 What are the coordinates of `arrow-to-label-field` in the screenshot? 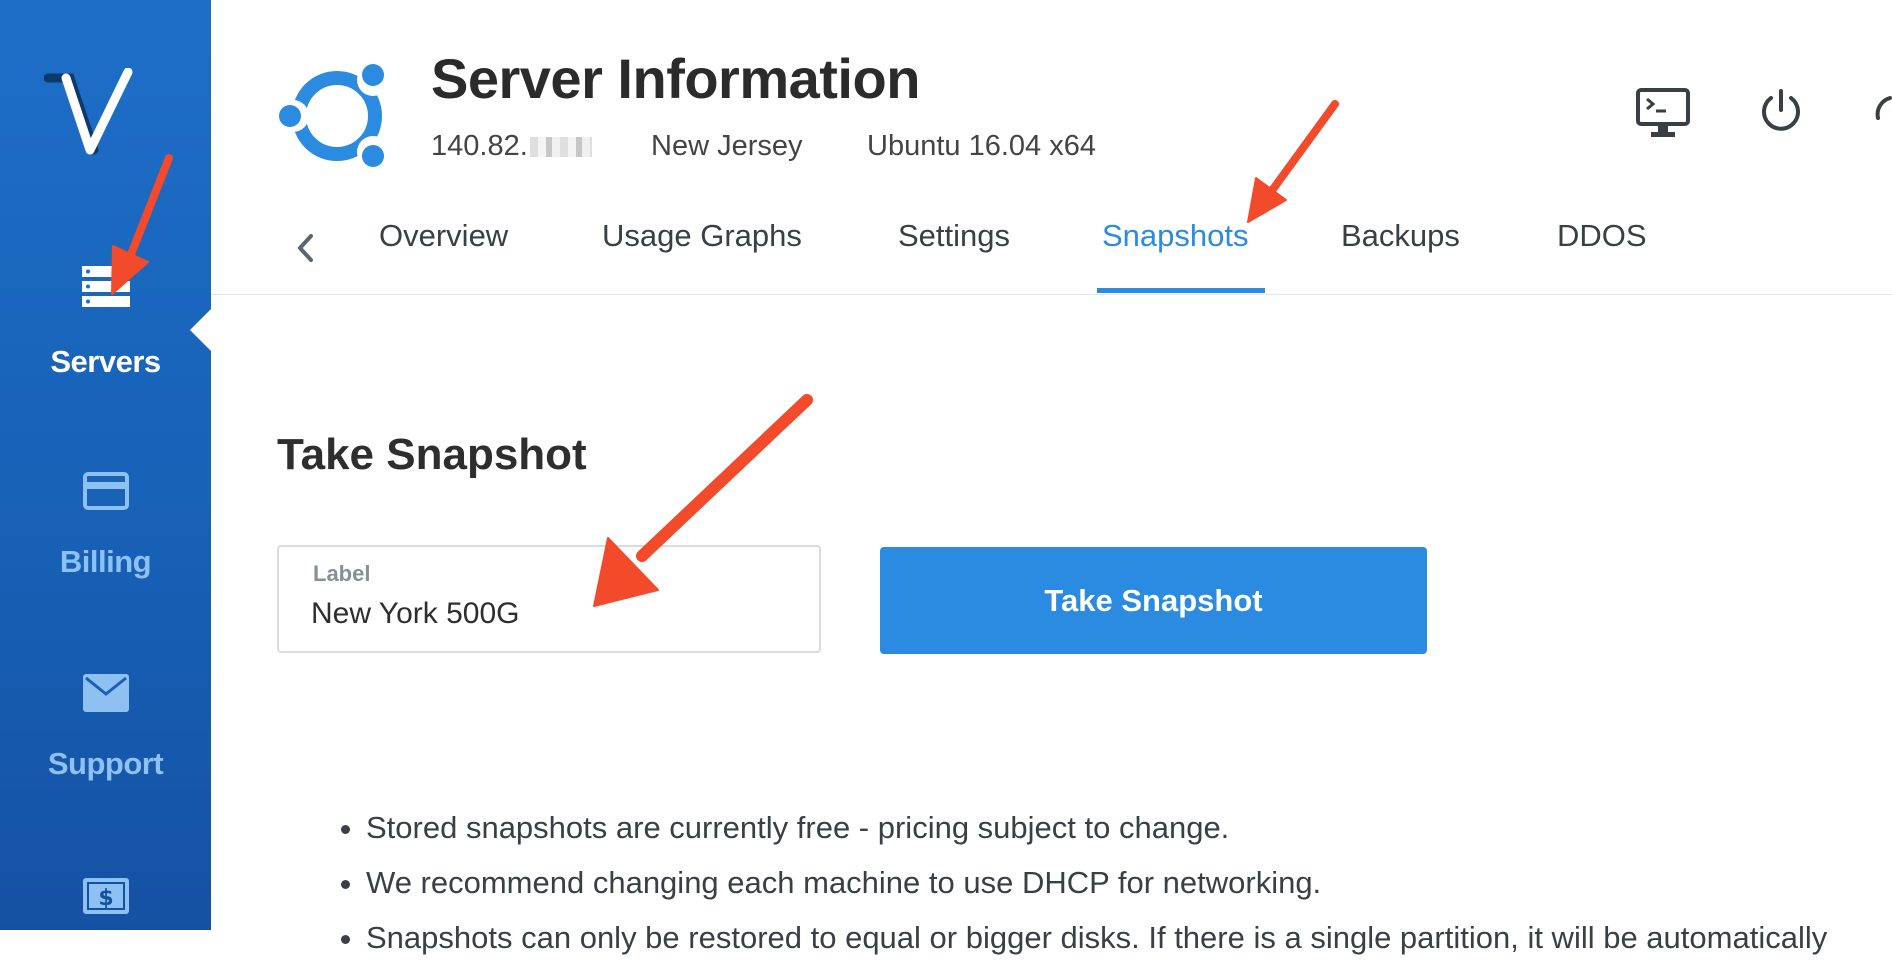 It's located at (724, 478).